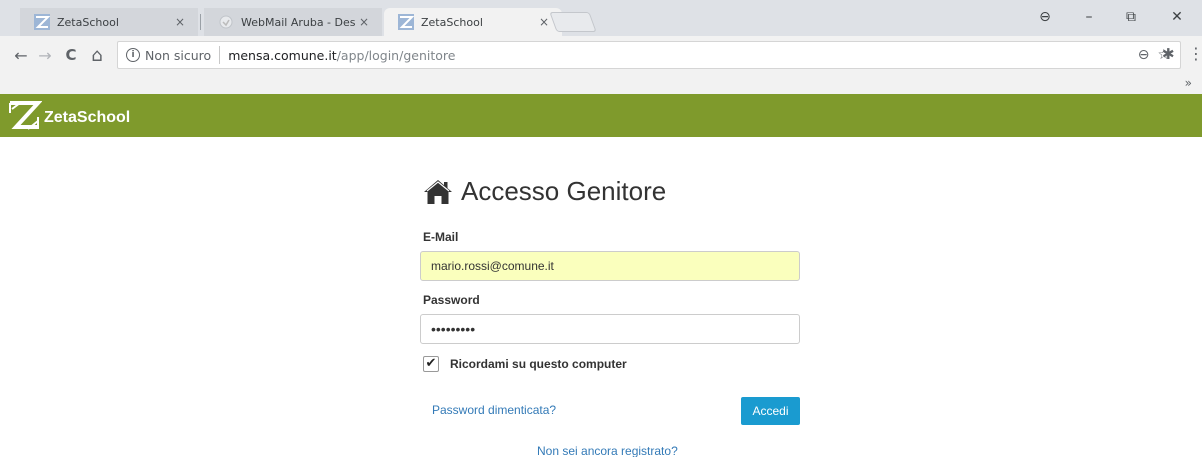  Describe the element at coordinates (1177, 17) in the screenshot. I see `close-window-button: ✕` at that location.